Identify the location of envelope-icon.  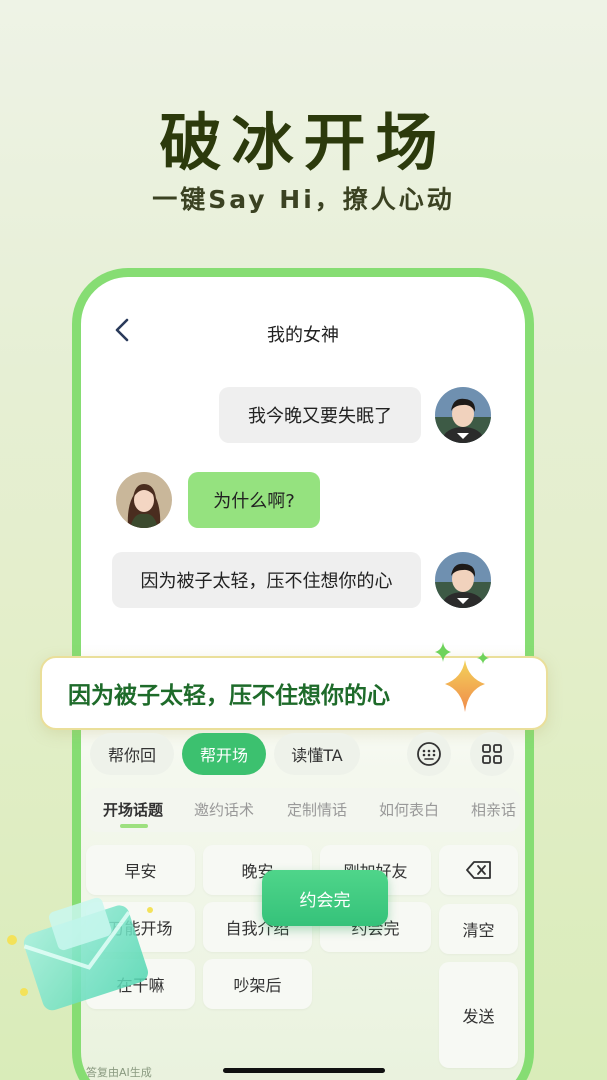
(80, 954).